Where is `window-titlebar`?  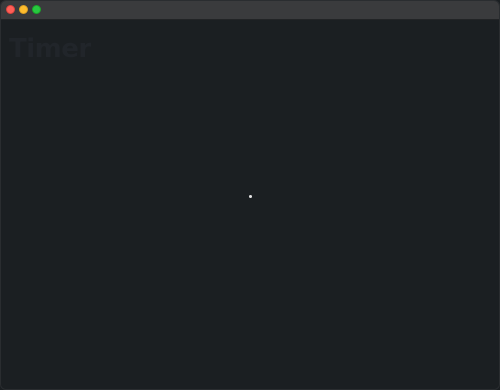
window-titlebar is located at coordinates (250, 10).